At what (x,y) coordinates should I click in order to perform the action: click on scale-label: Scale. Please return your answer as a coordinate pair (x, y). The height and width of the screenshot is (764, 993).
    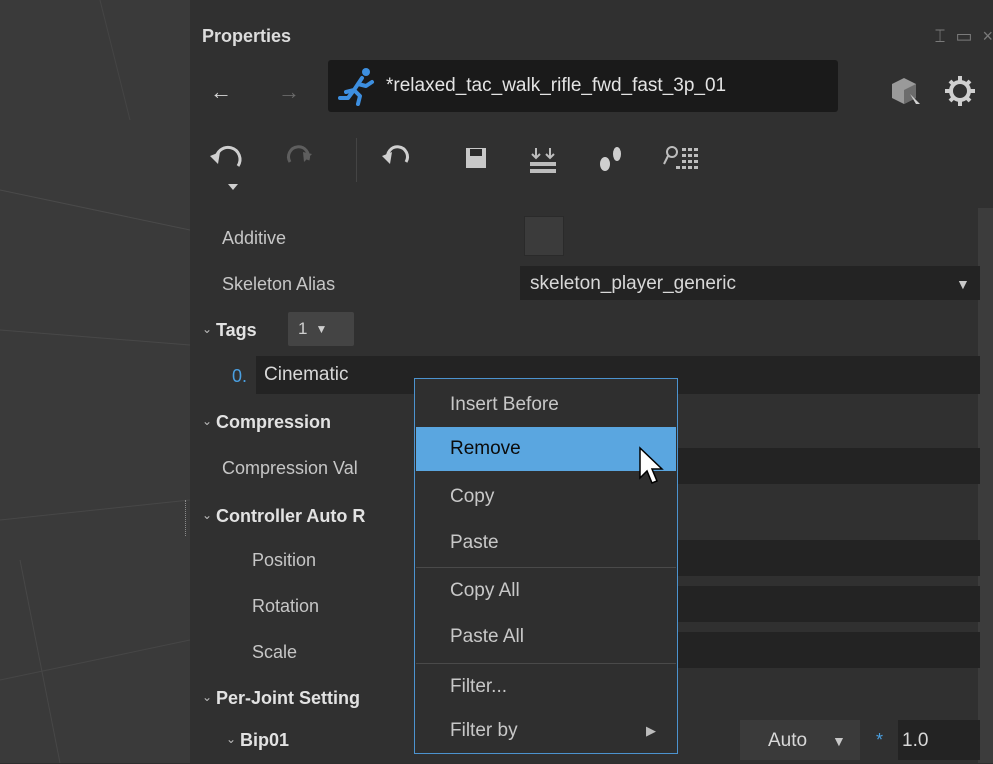
    Looking at the image, I should click on (275, 652).